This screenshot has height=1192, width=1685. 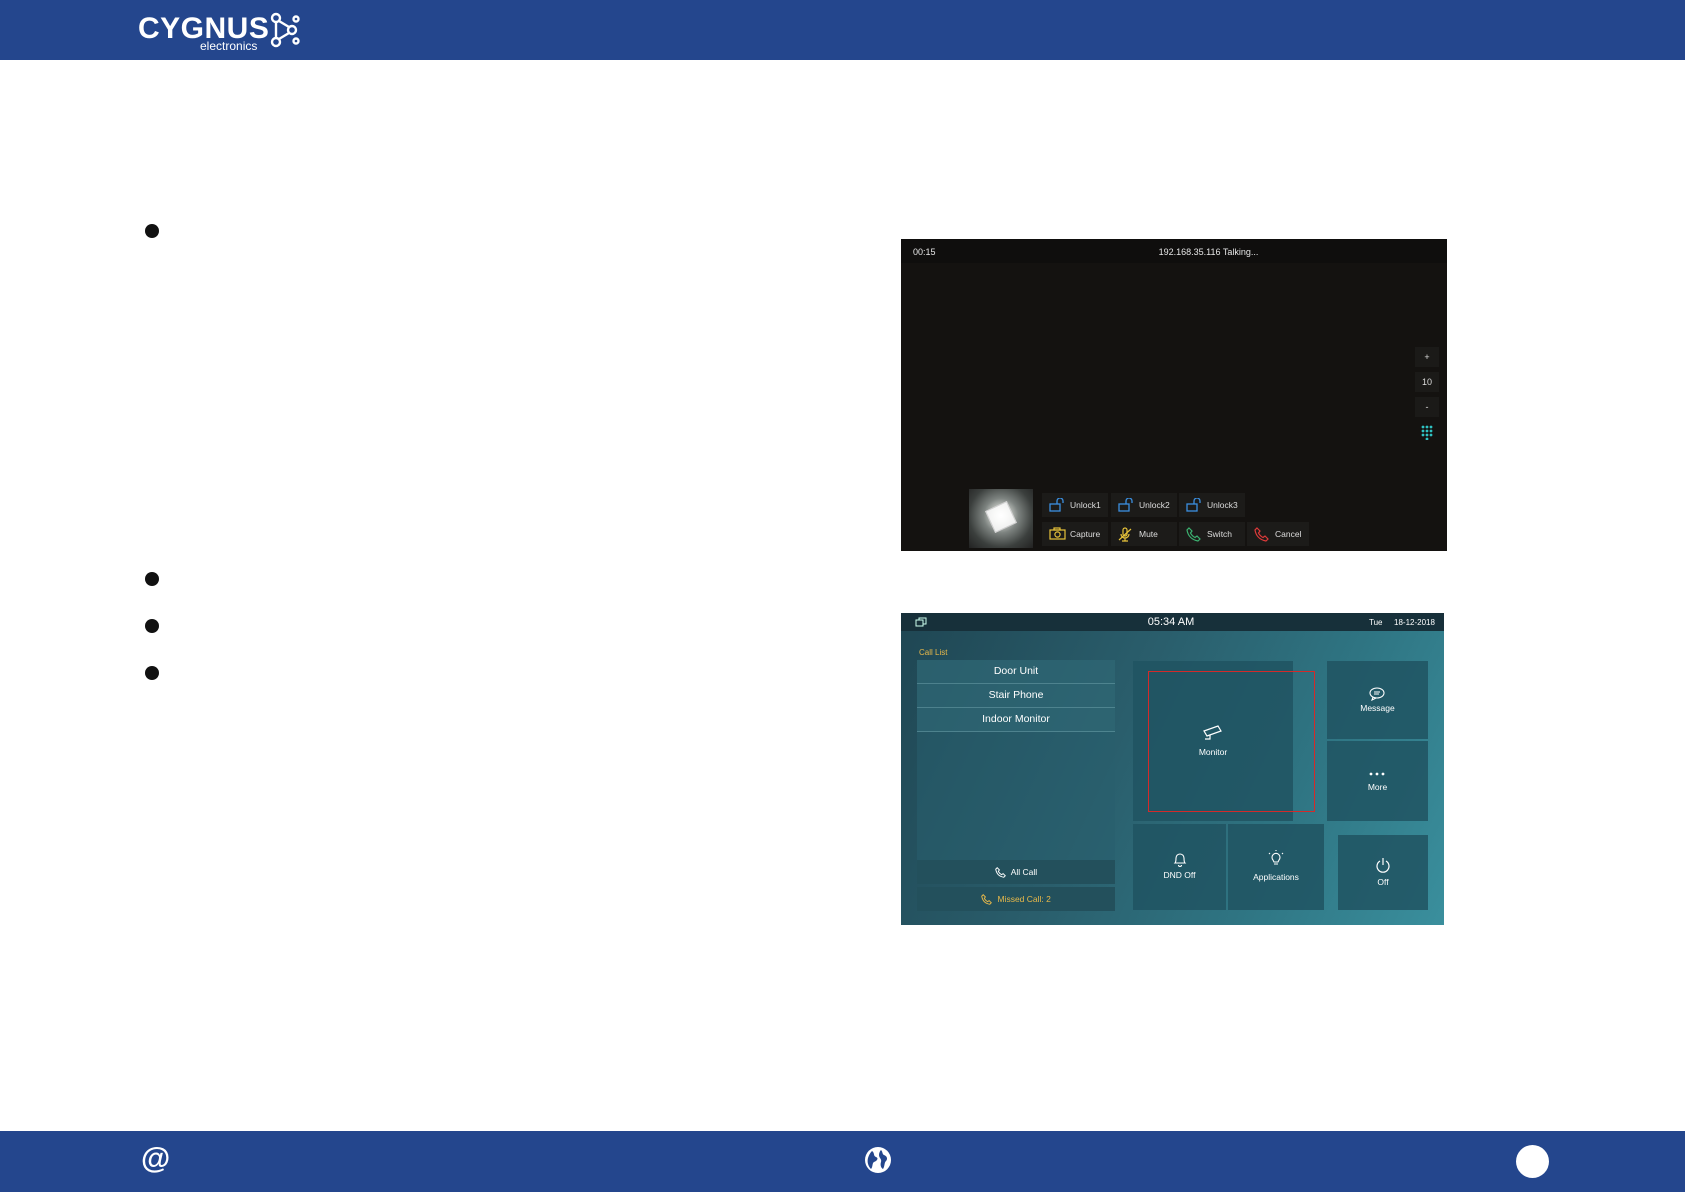 I want to click on unlock2-button: Unlock2, so click(x=1144, y=505).